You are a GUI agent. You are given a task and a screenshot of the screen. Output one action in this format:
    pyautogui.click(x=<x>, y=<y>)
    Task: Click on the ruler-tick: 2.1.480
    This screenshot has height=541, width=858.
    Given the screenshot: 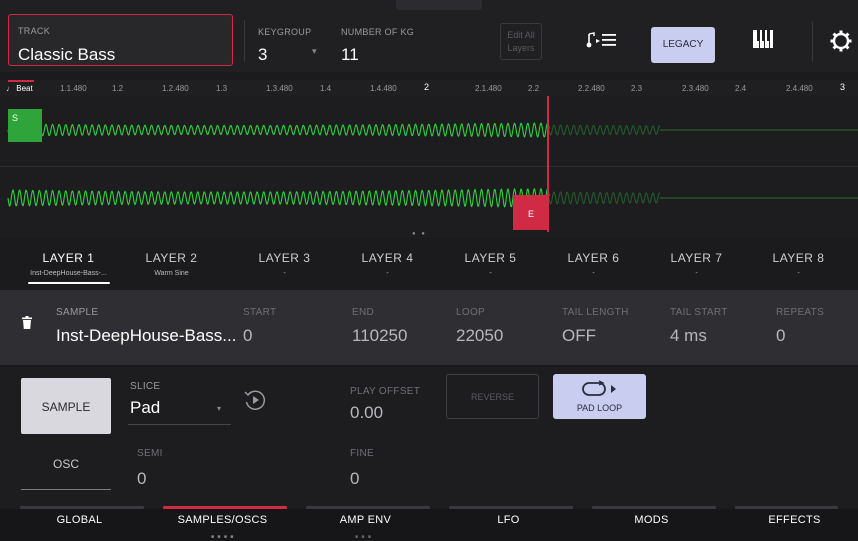 What is the action you would take?
    pyautogui.click(x=488, y=88)
    